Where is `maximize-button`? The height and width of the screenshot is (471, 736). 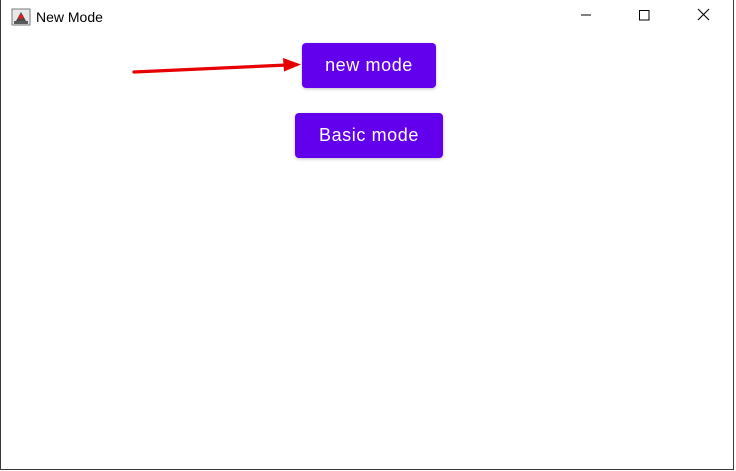 maximize-button is located at coordinates (644, 17).